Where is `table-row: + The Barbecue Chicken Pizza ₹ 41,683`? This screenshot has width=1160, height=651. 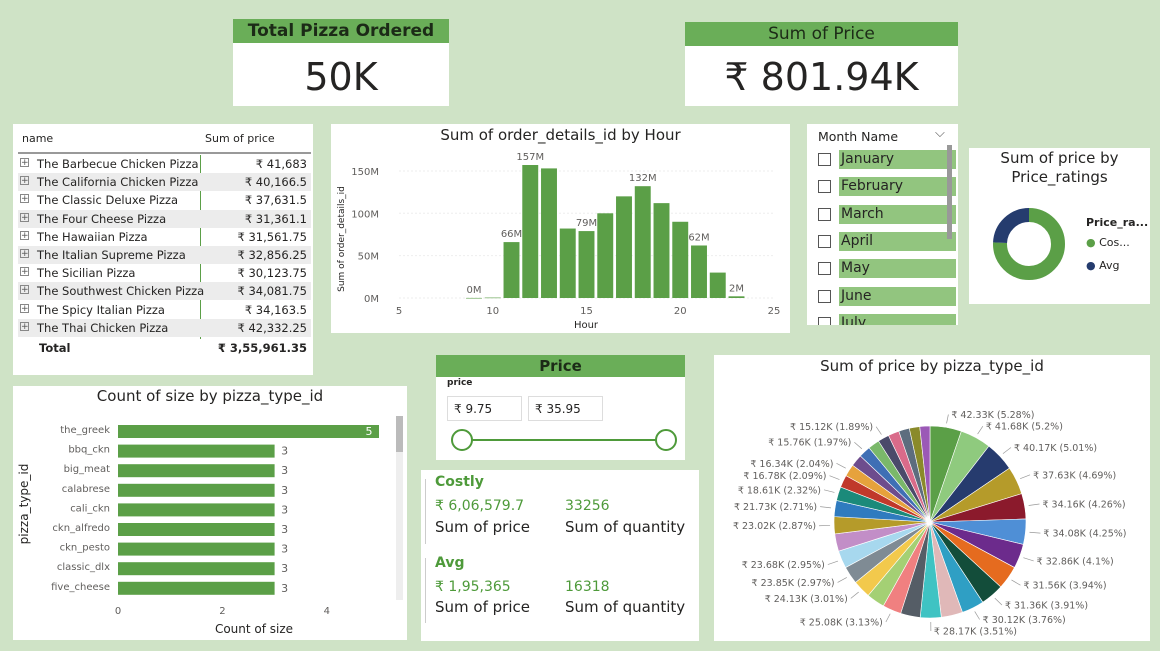 table-row: + The Barbecue Chicken Pizza ₹ 41,683 is located at coordinates (164, 164).